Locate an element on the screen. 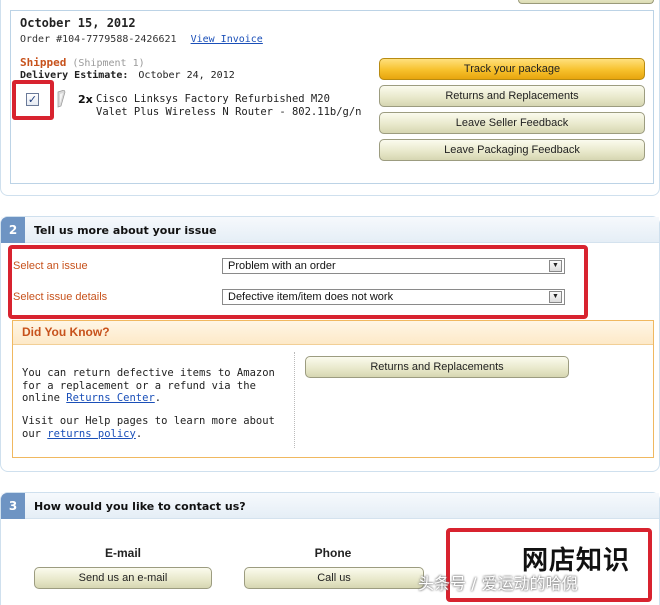 This screenshot has height=605, width=660. router-icon is located at coordinates (61, 99).